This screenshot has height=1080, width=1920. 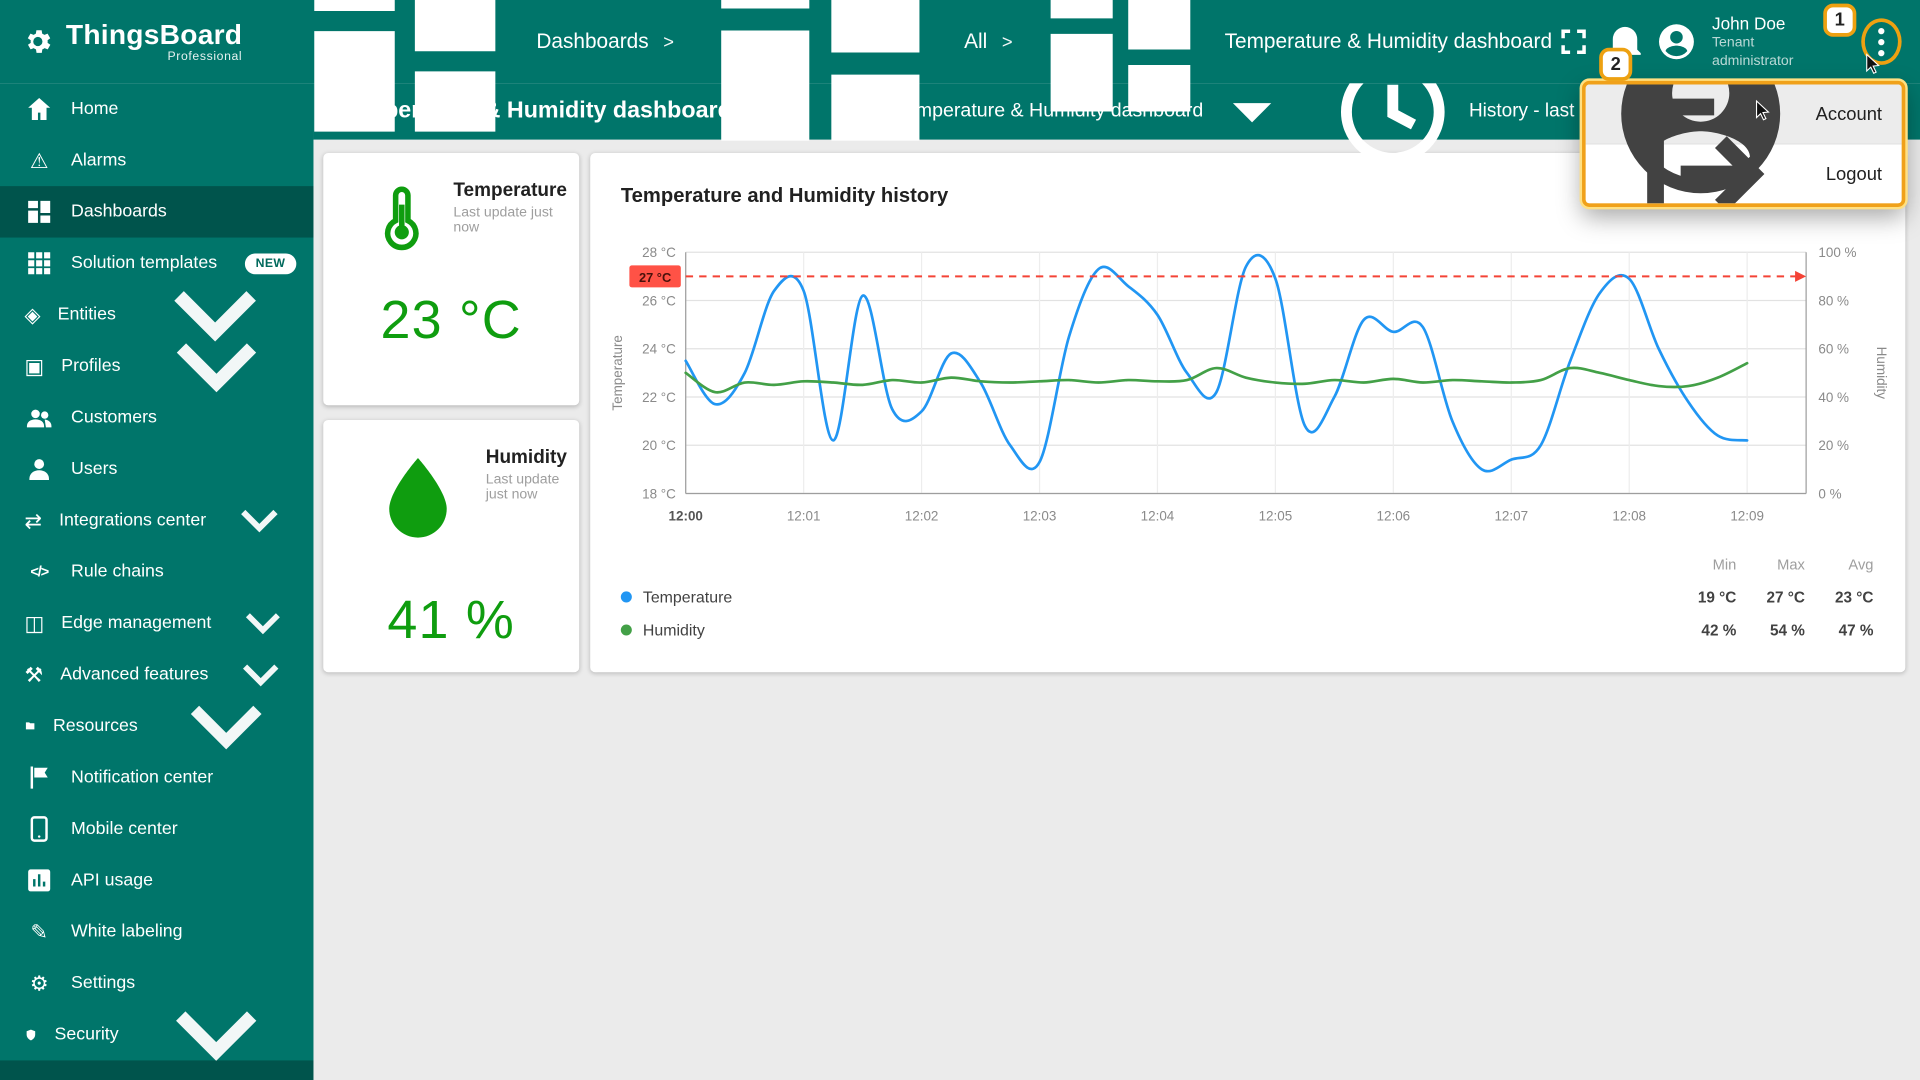 What do you see at coordinates (156, 931) in the screenshot?
I see `sidebar-item-white-labeling: ✎ White labeling` at bounding box center [156, 931].